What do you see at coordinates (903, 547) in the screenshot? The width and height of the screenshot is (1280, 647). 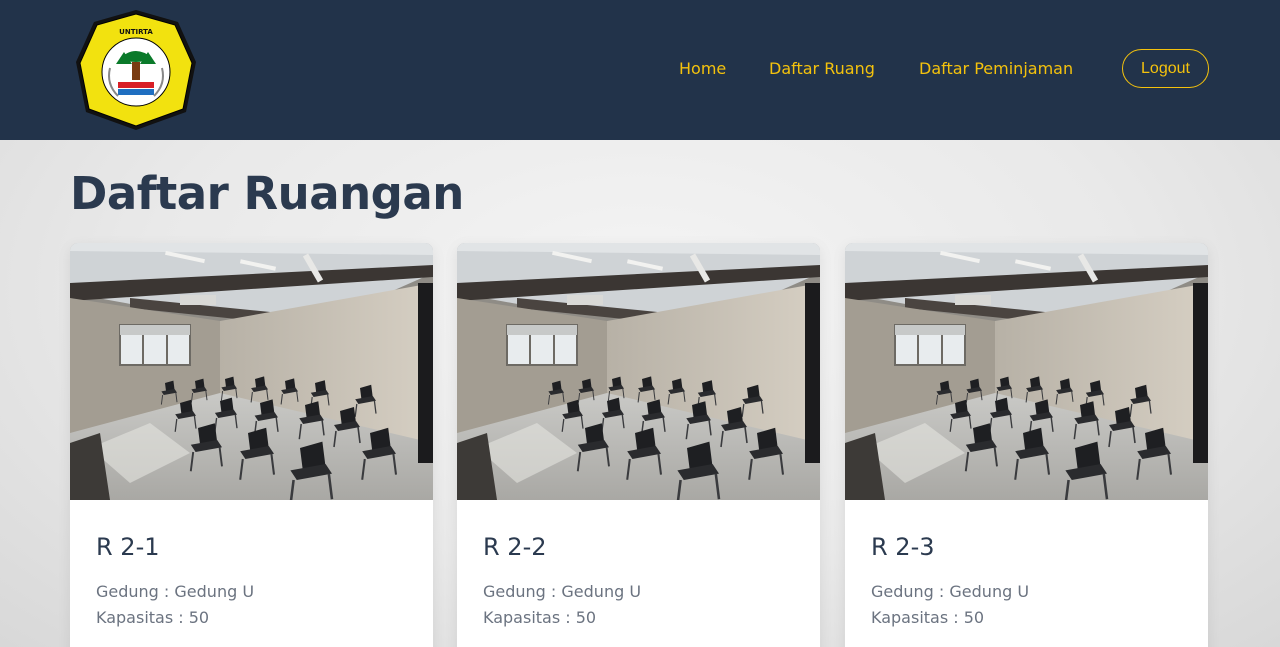 I see `room-name: R 2-3` at bounding box center [903, 547].